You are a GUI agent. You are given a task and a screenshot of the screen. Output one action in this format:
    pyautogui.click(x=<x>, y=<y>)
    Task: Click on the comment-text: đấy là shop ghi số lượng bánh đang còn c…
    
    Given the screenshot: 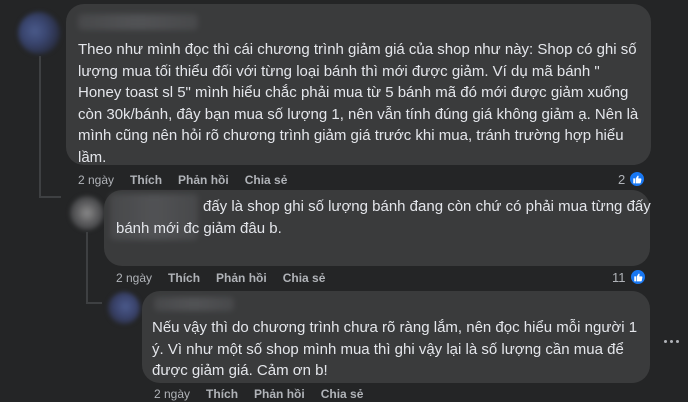 What is the action you would take?
    pyautogui.click(x=427, y=206)
    